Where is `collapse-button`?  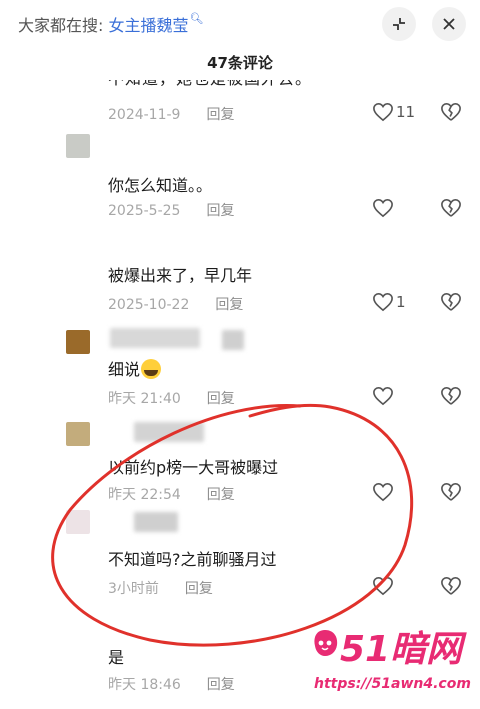
collapse-button is located at coordinates (399, 24).